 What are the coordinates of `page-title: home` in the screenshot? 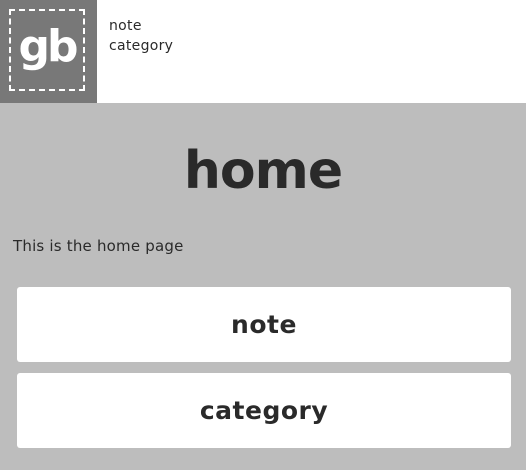 It's located at (263, 171).